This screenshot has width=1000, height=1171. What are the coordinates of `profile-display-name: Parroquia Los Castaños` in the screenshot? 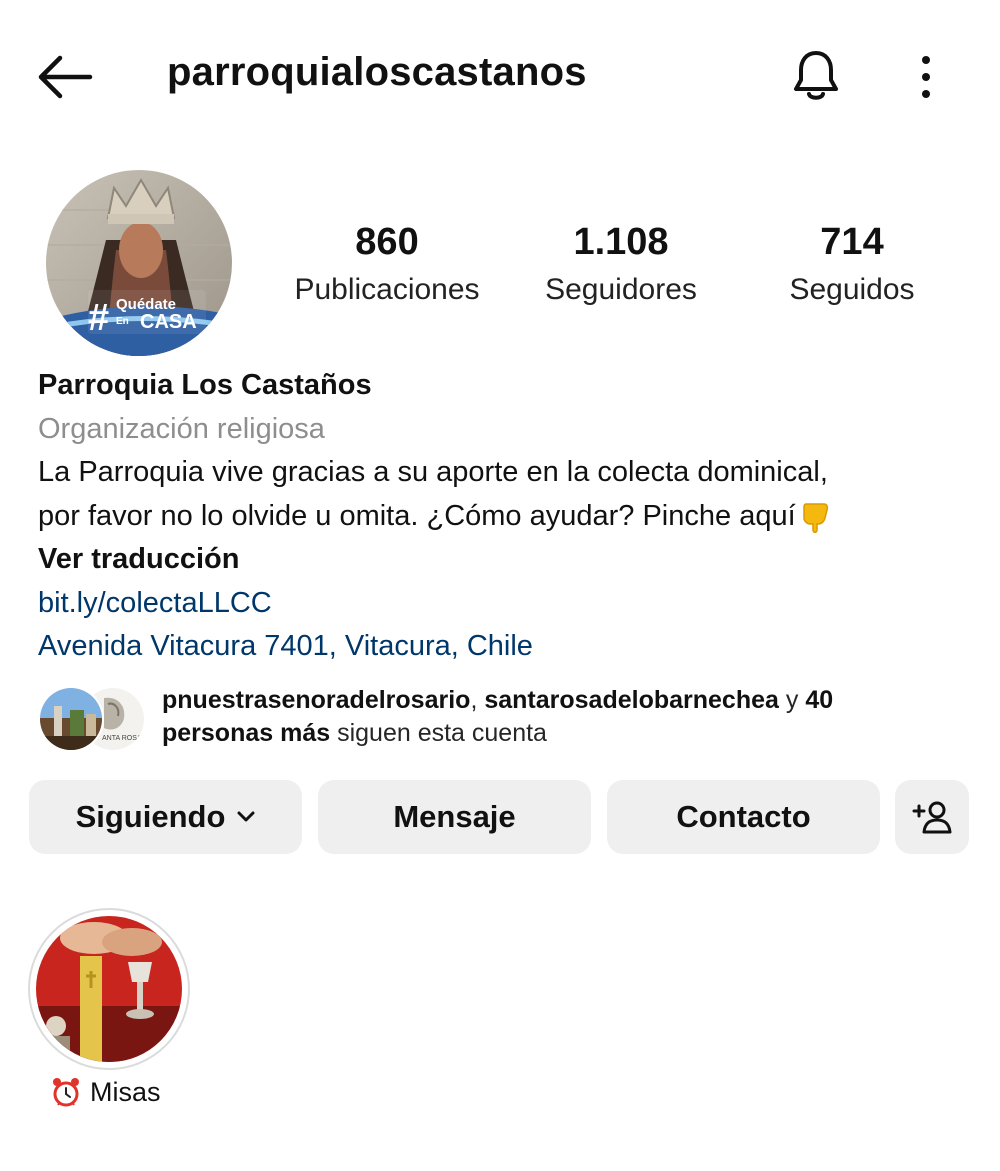 It's located at (205, 385).